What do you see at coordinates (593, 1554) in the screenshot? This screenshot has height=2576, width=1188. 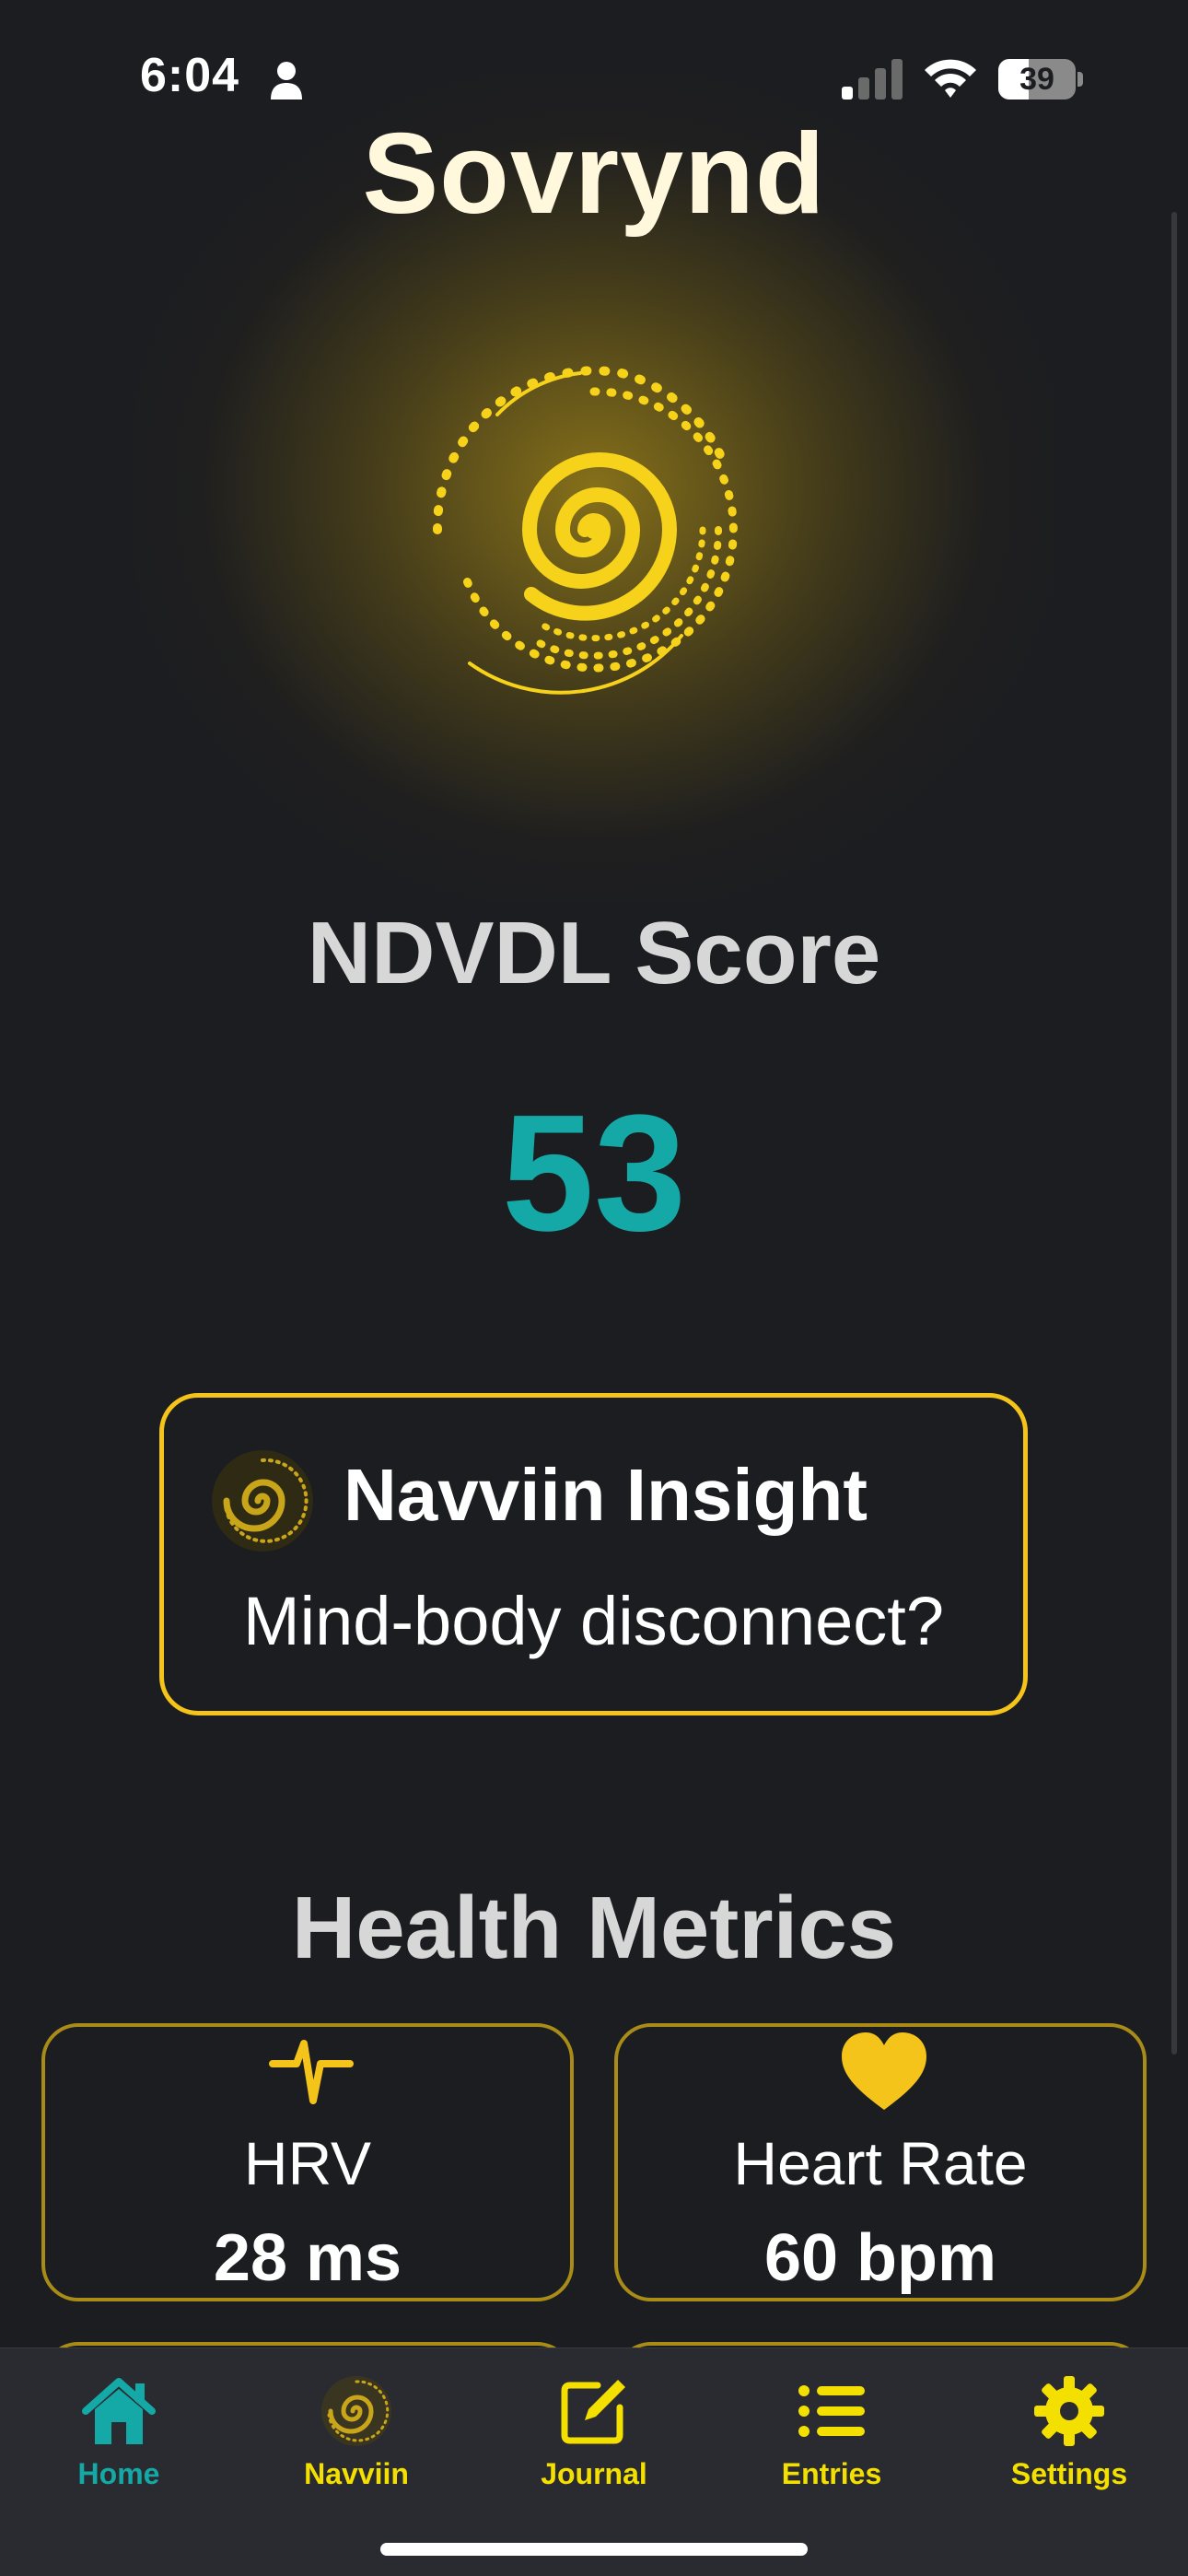 I see `insight-card: Navviin Insight Mind-body disconnect?` at bounding box center [593, 1554].